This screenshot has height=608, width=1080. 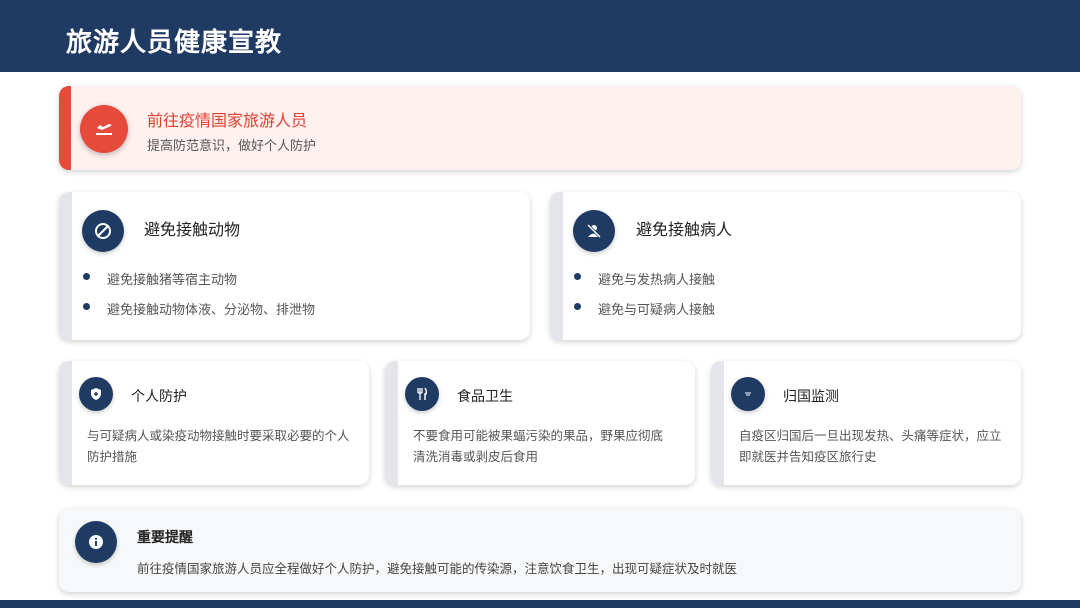 I want to click on notice-title: 重要提醒, so click(x=165, y=538).